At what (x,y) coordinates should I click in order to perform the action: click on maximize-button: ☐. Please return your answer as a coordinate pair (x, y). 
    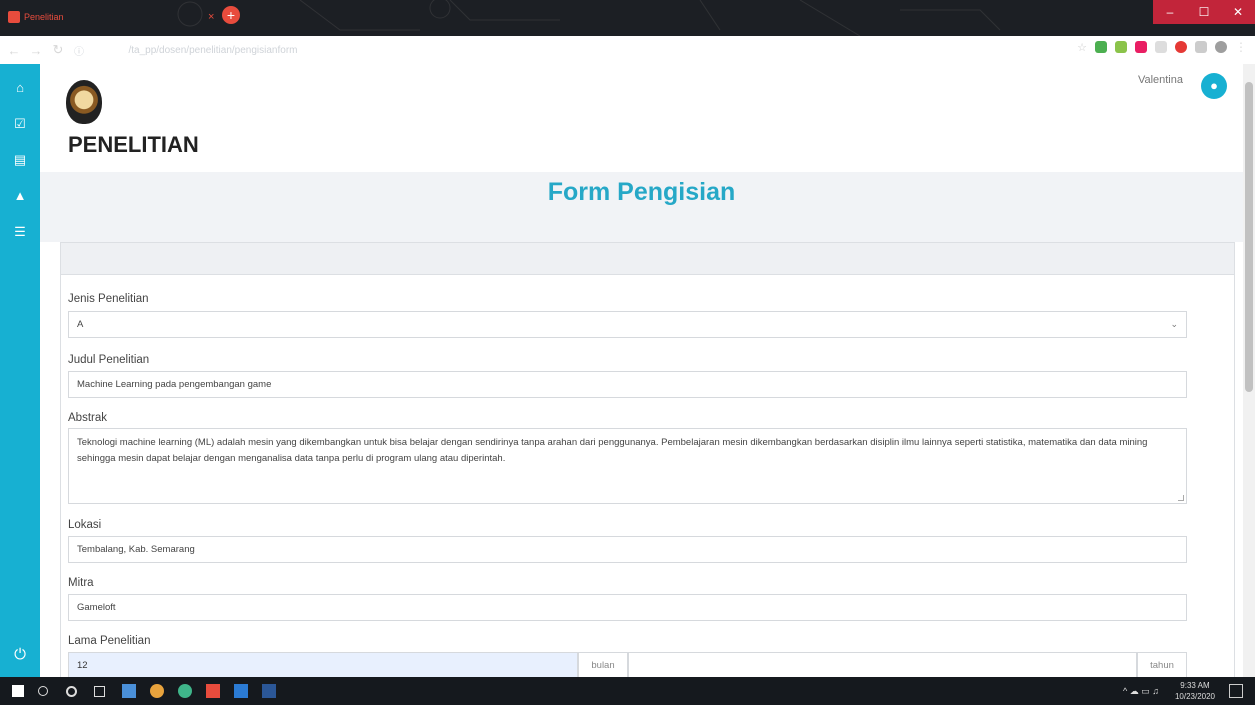
    Looking at the image, I should click on (1204, 12).